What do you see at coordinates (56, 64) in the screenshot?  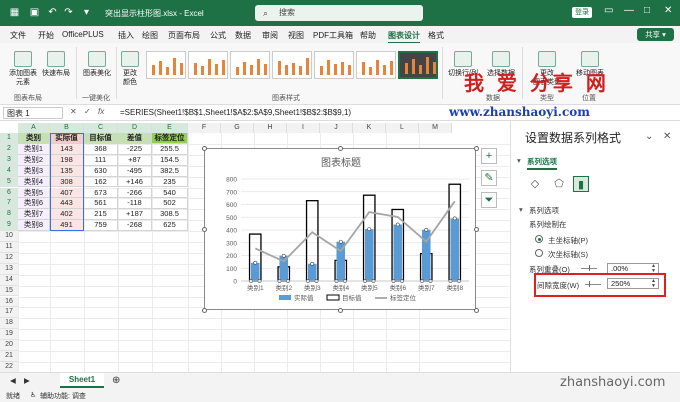 I see `quick-layout-button: 快速布局` at bounding box center [56, 64].